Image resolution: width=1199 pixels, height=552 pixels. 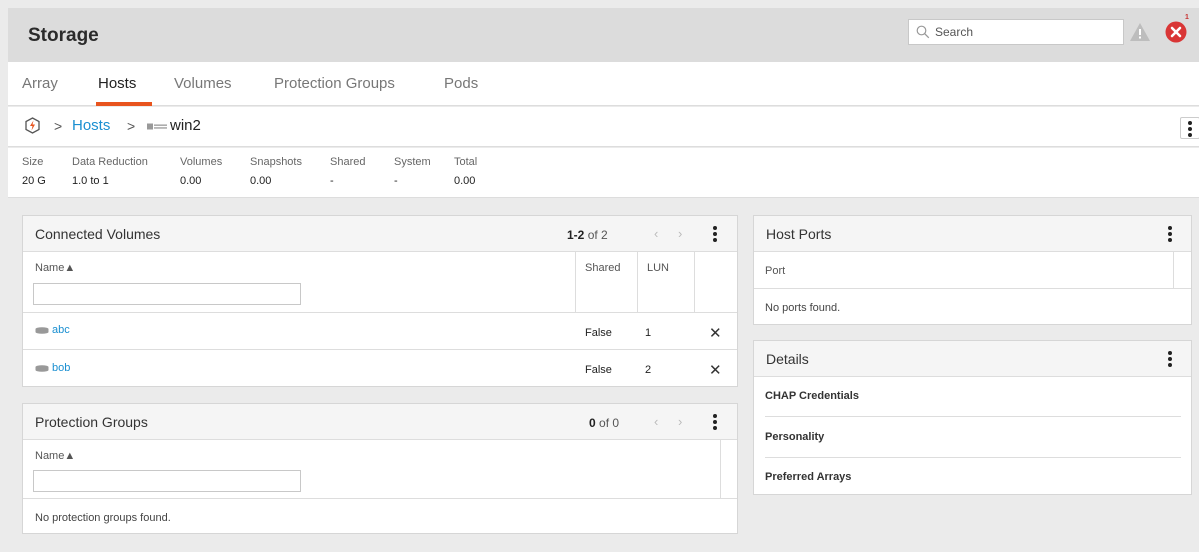 I want to click on detail-preferred-arrays: Preferred Arrays, so click(x=808, y=477).